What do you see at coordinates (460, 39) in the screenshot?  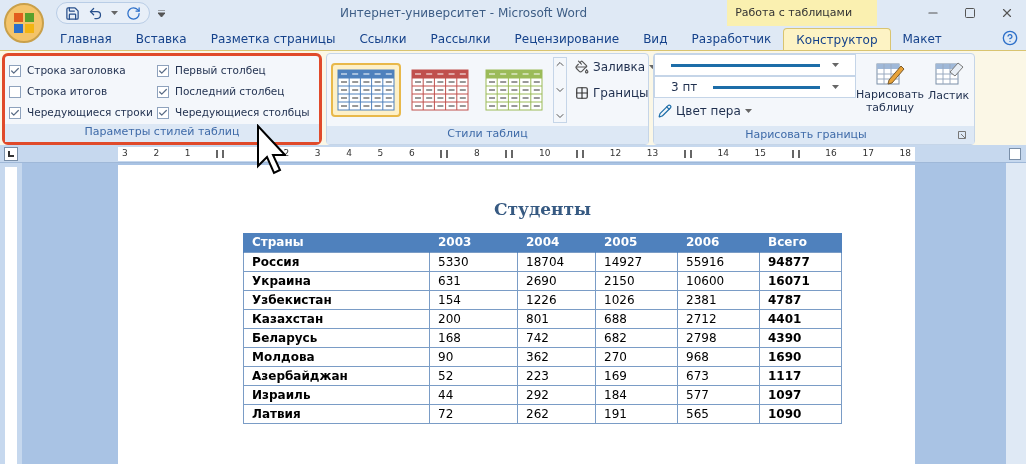 I see `ribbon-tab: Рассылки` at bounding box center [460, 39].